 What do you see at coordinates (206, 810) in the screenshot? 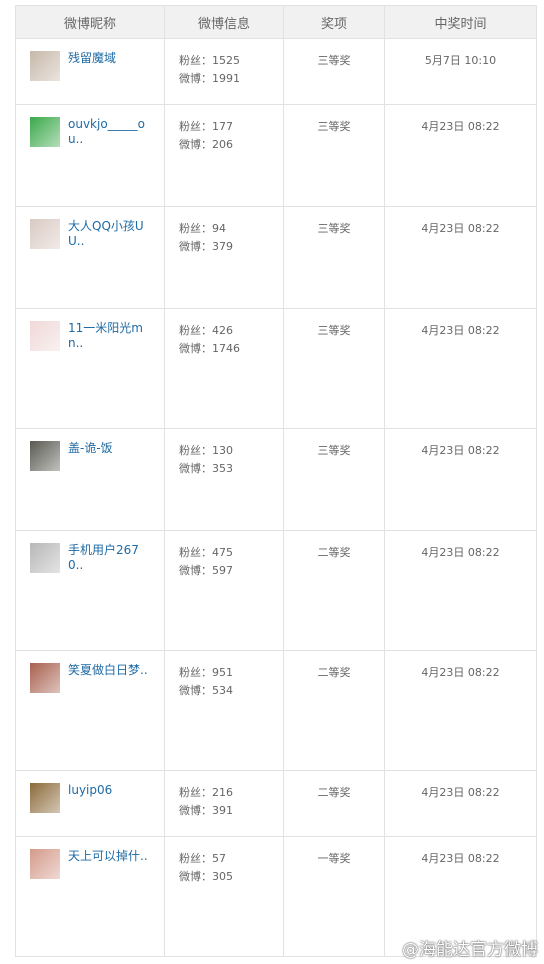
I see `weibo-count: 微博：391` at bounding box center [206, 810].